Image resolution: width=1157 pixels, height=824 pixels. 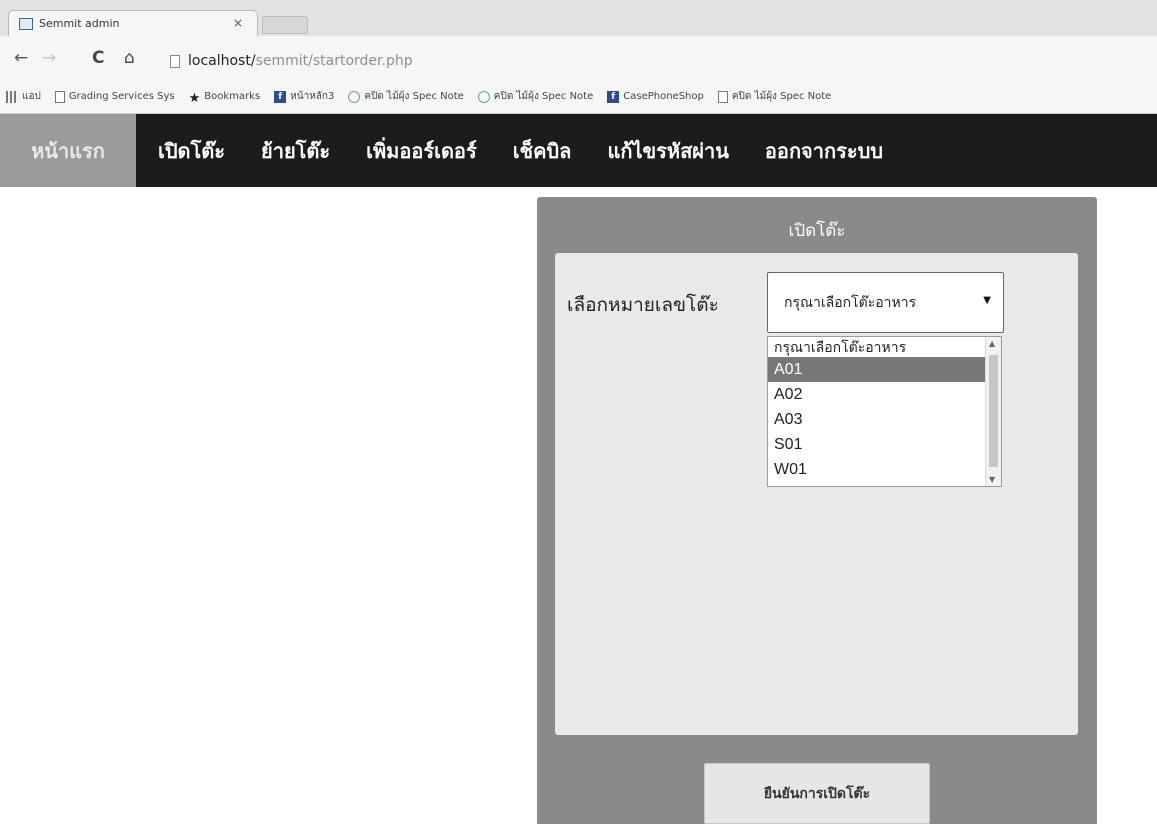 I want to click on dropdown-option: S01, so click(x=877, y=444).